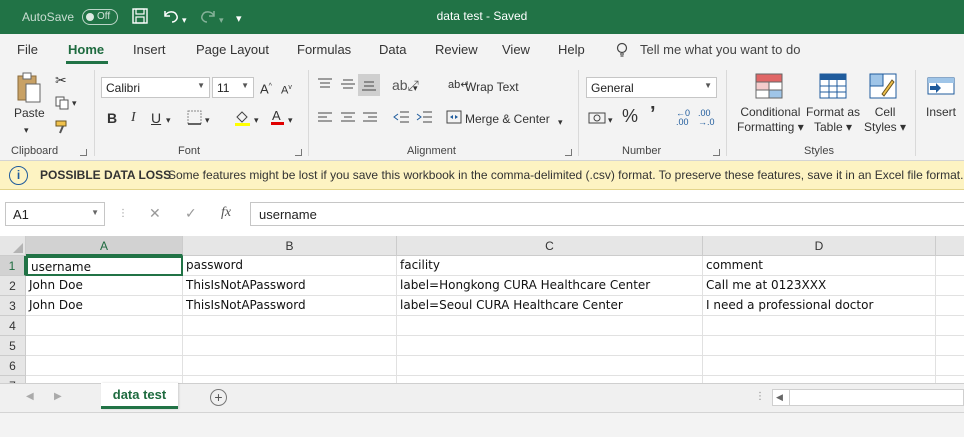  I want to click on align-right-icon, so click(370, 119).